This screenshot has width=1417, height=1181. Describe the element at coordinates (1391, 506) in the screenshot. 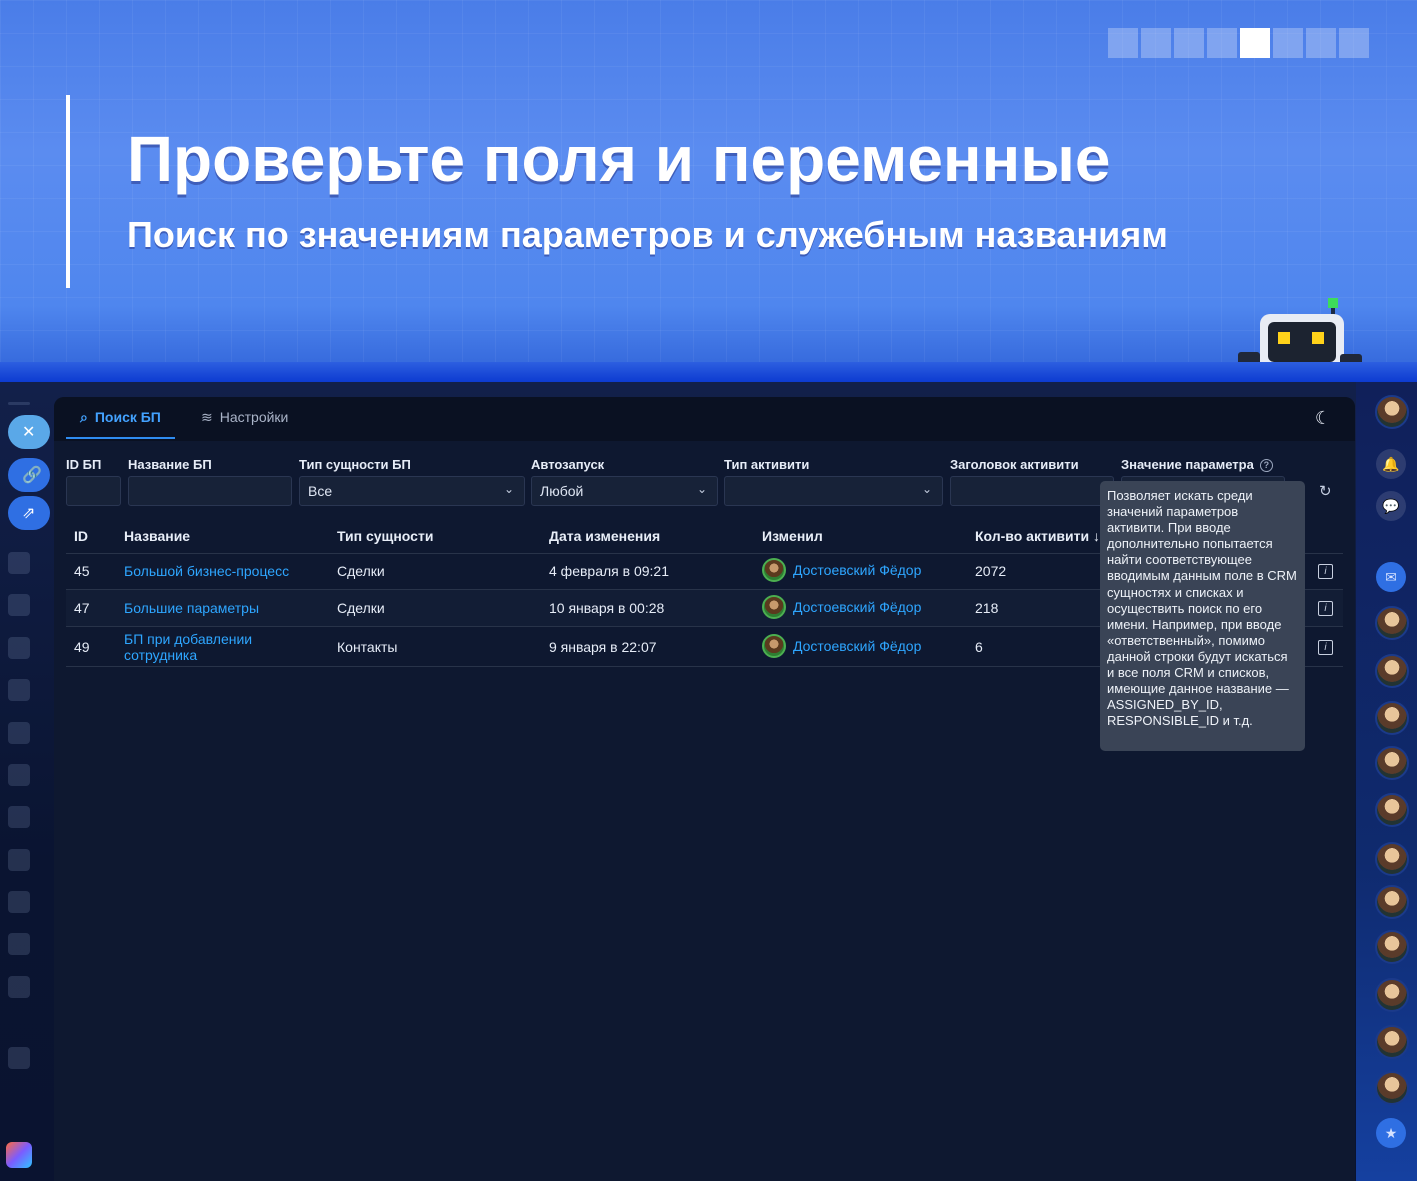

I see `chat-search-icon: 💬` at that location.